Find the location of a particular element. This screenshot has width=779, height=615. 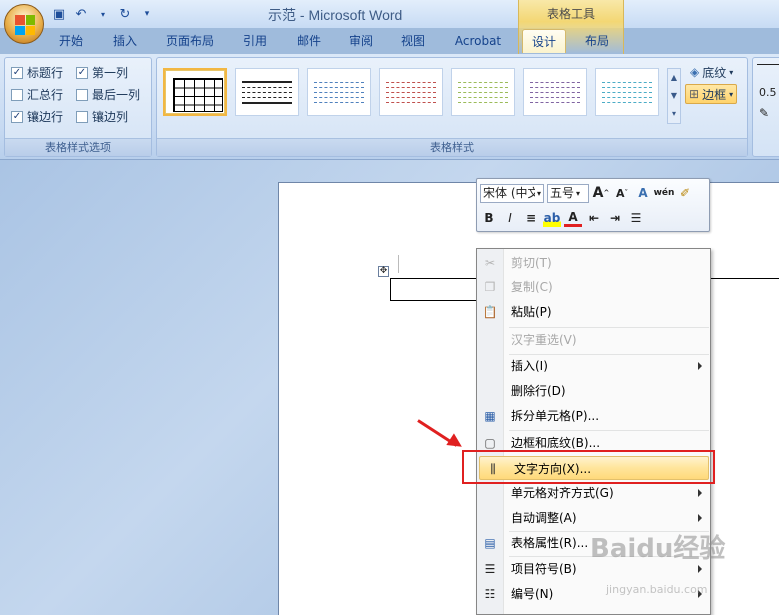

style-gallery-scroll: ▲ ▼ ▾ is located at coordinates (674, 96).